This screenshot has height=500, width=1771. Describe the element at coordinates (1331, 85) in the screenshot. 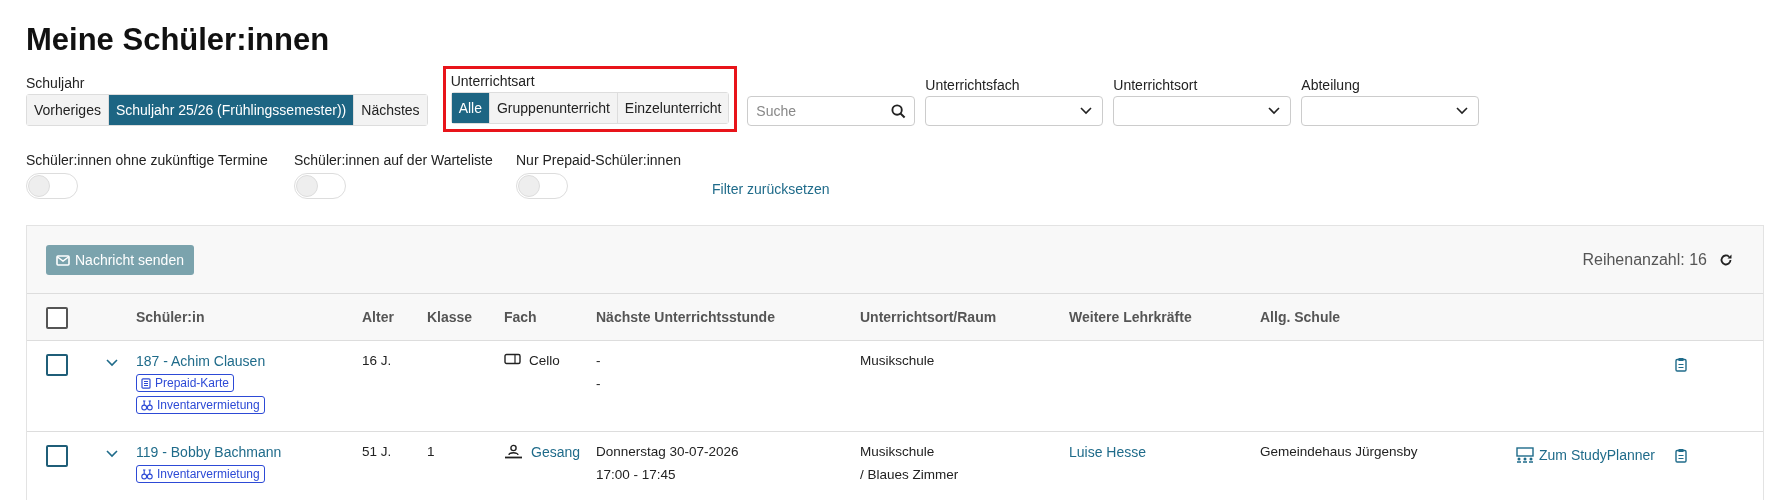

I see `filter-label: Abteilung` at that location.